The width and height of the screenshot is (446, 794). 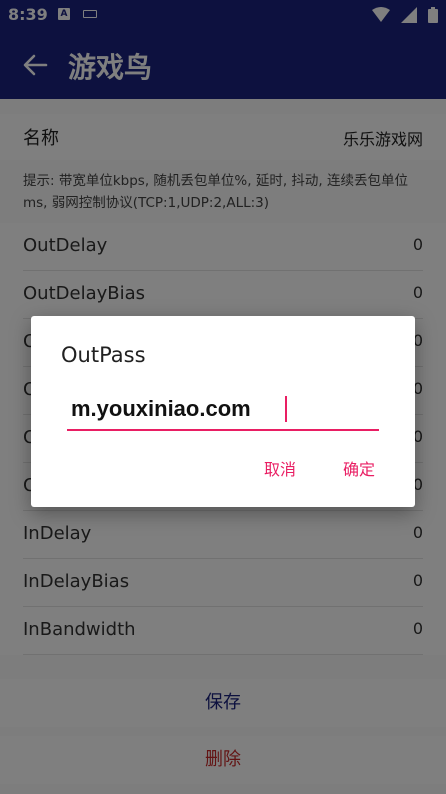 What do you see at coordinates (286, 409) in the screenshot?
I see `text-cursor` at bounding box center [286, 409].